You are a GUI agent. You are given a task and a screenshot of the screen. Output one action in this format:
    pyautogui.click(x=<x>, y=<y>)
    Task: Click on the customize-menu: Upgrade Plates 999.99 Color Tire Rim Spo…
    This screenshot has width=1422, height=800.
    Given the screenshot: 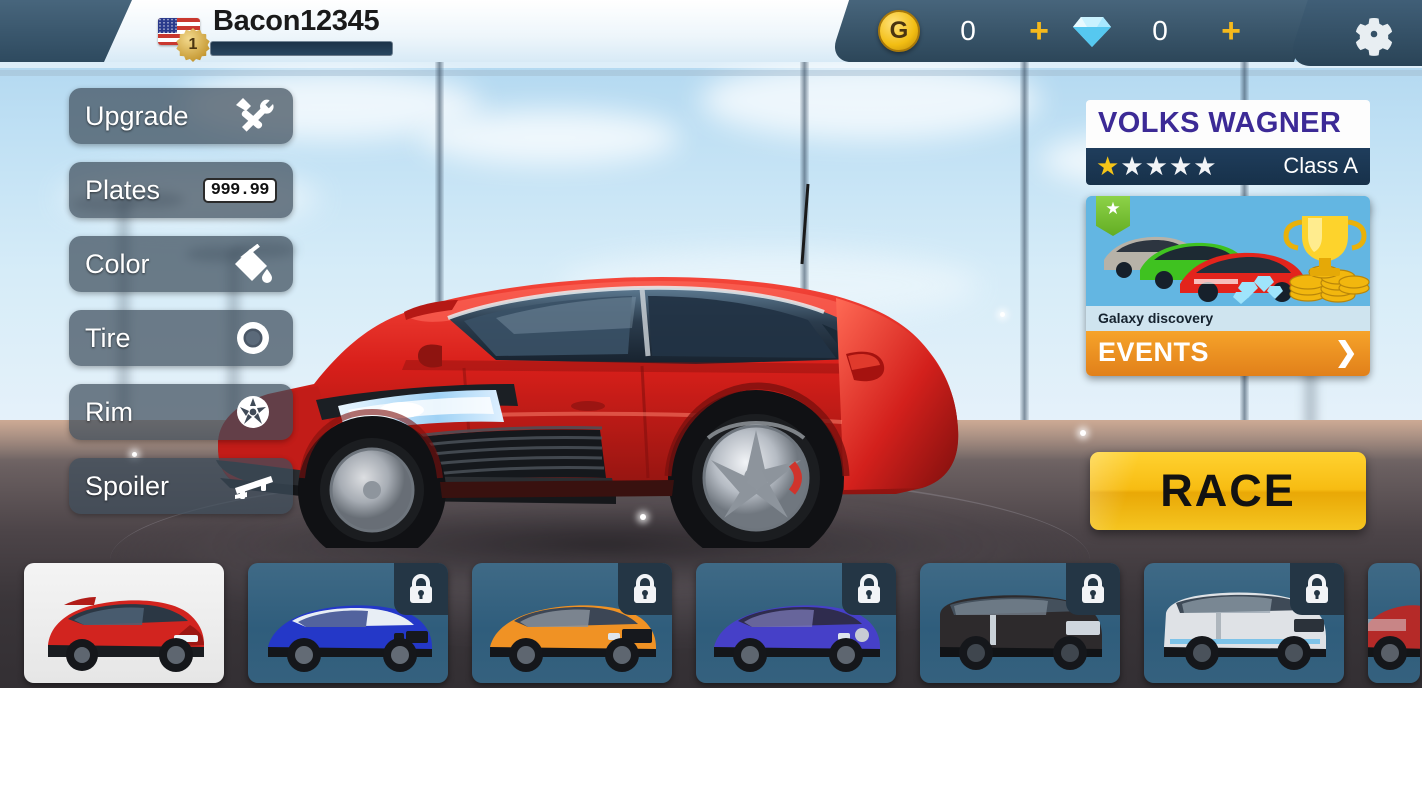 What is the action you would take?
    pyautogui.click(x=181, y=310)
    